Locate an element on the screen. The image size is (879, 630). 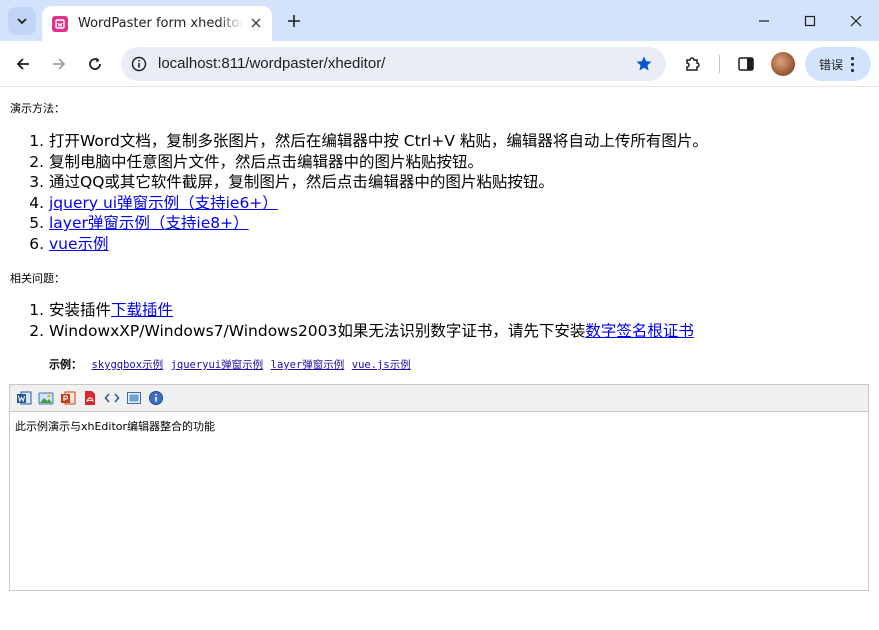
demo-step: 通过QQ或其它软件截屏，复制图片，然后点击编辑器中的图片粘贴按钮。 is located at coordinates (378, 182).